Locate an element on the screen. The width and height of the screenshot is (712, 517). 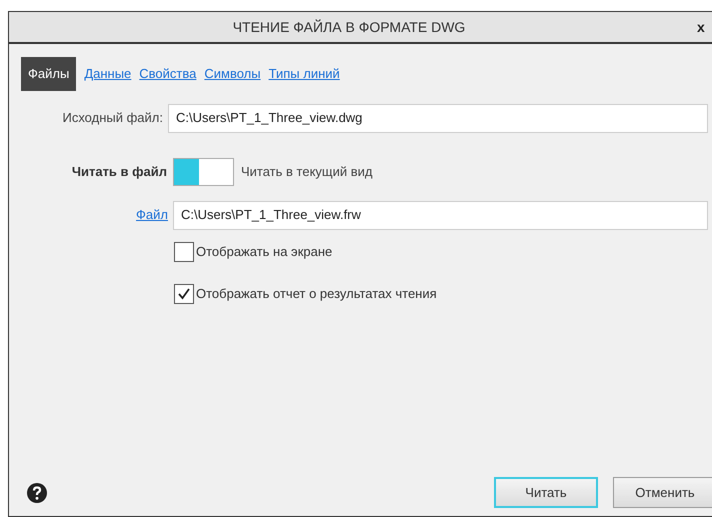
tab: Файлы is located at coordinates (48, 73).